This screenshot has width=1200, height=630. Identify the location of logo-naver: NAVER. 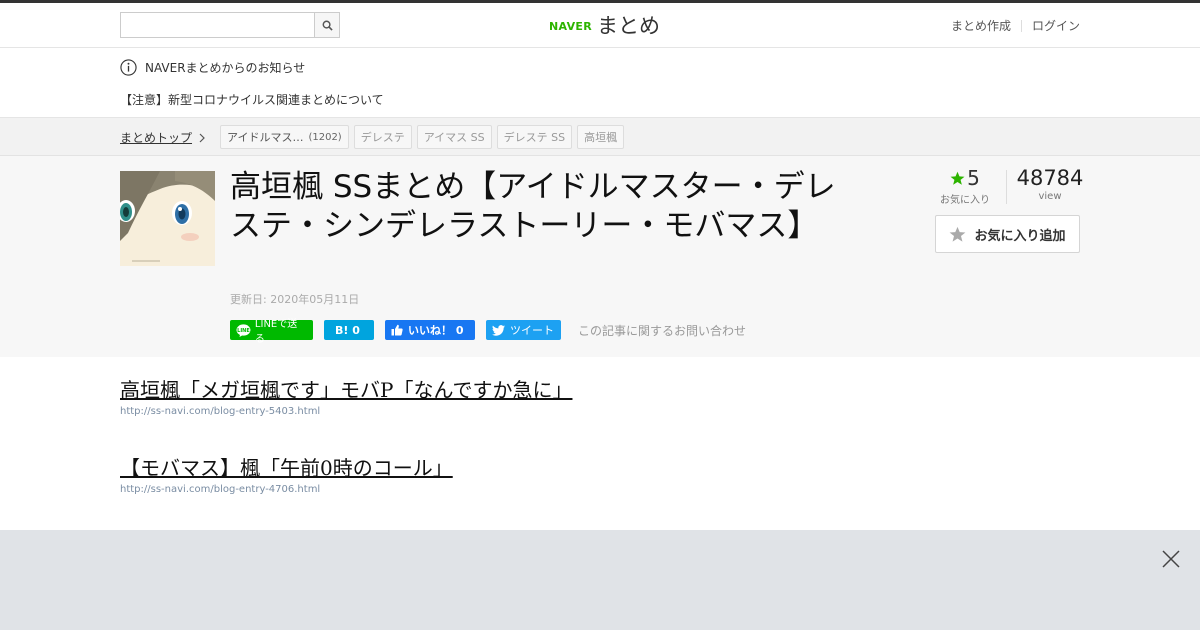
(570, 26).